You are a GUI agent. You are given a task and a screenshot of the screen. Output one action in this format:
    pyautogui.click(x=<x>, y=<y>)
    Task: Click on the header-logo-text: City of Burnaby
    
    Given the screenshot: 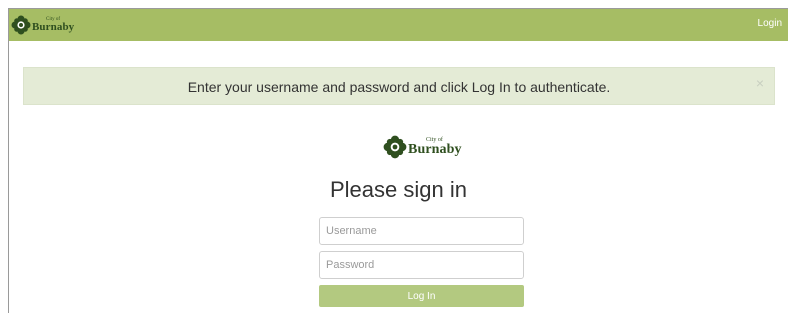 What is the action you would take?
    pyautogui.click(x=53, y=25)
    